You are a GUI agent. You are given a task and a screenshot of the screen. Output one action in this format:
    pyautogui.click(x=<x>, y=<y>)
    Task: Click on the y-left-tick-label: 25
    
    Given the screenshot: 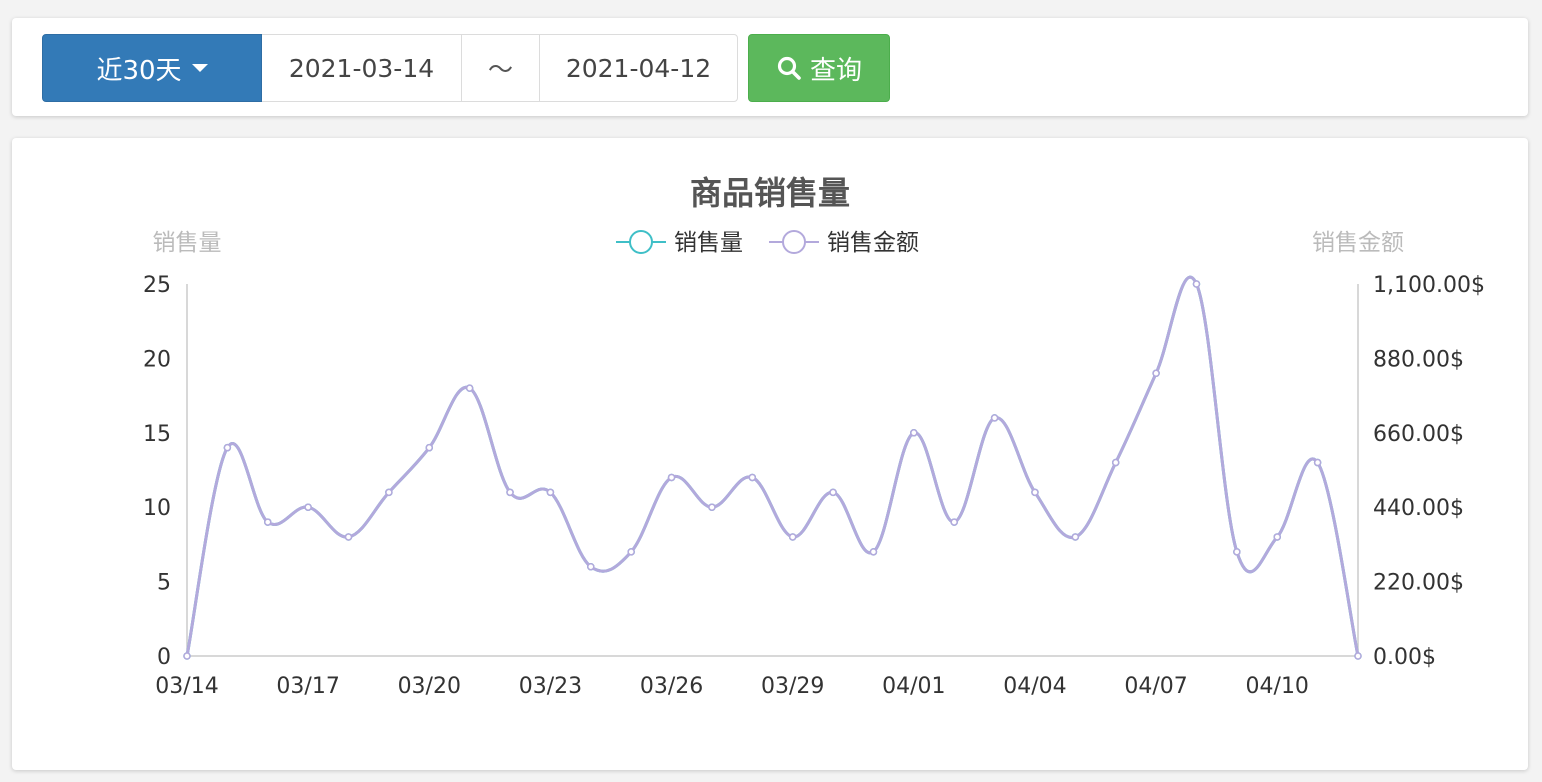 What is the action you would take?
    pyautogui.click(x=157, y=285)
    